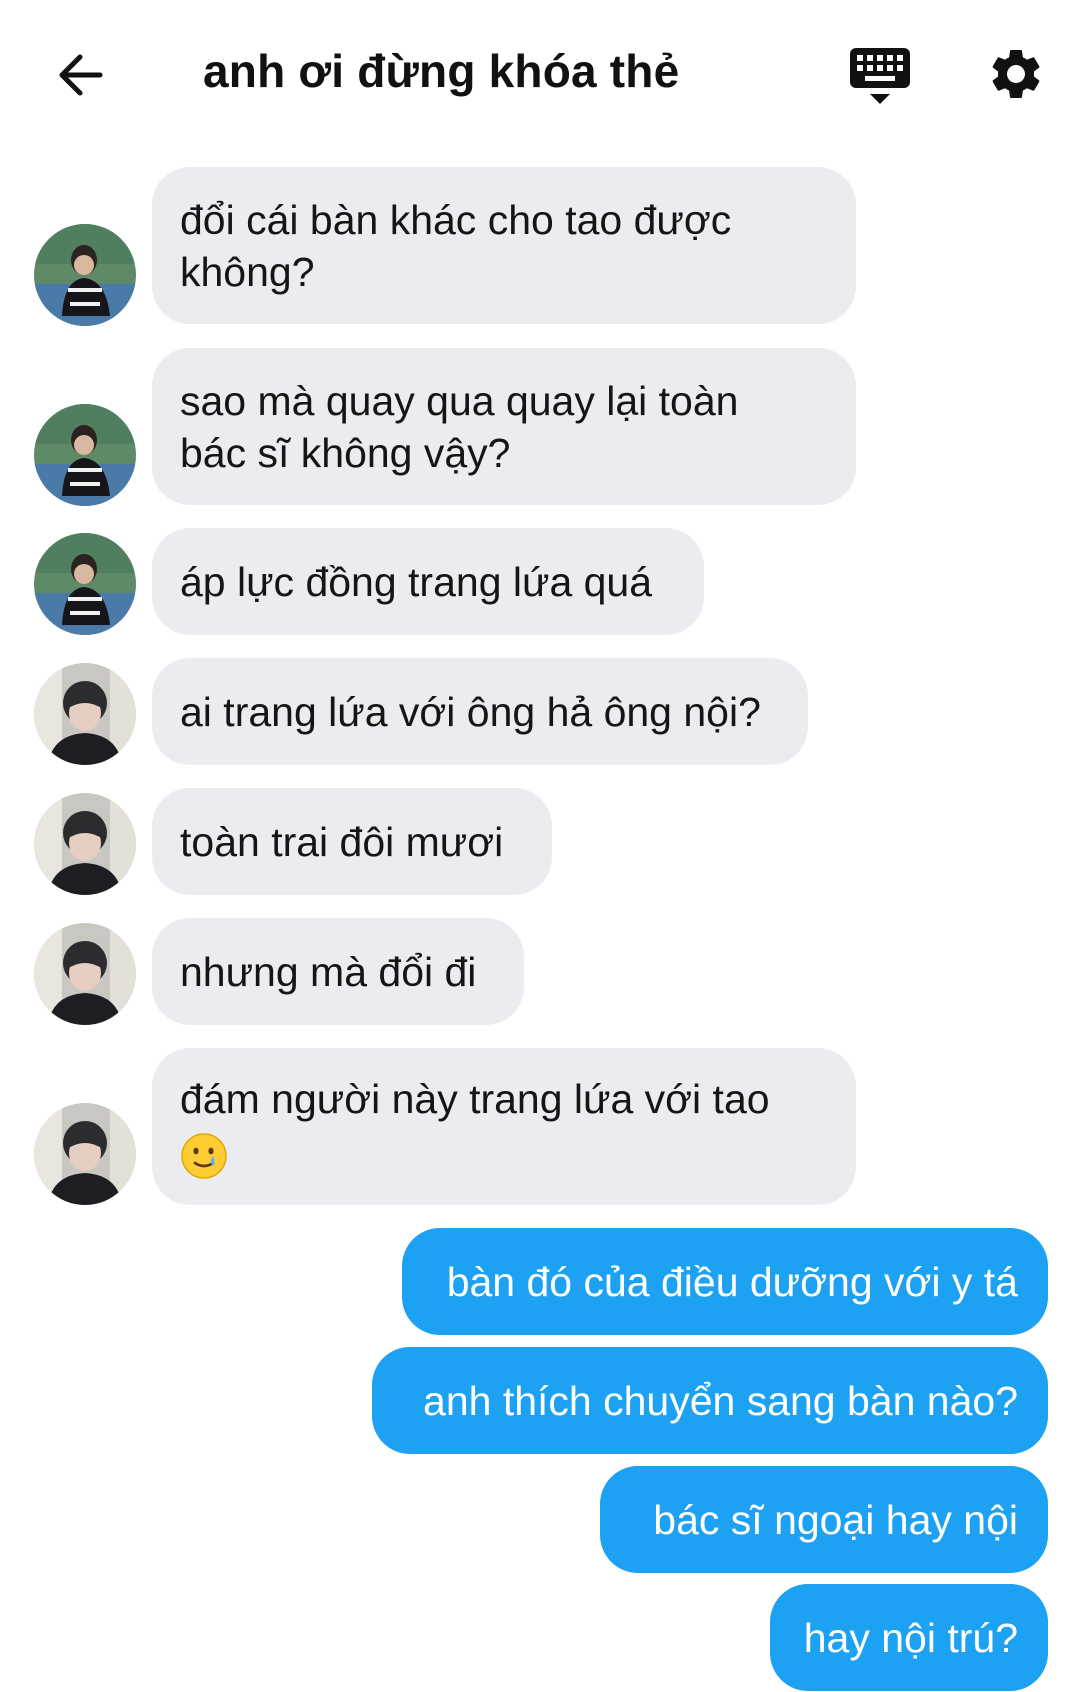 Image resolution: width=1080 pixels, height=1692 pixels. I want to click on incoming-message-bubble: áp lực đồng trang lứa quá, so click(428, 581).